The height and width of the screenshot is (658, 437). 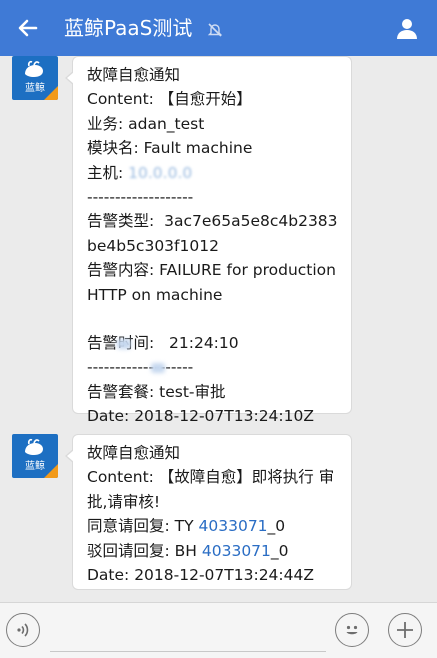 I want to click on message-alarm-type: 告警类型: 3ac7e65a5e8c4b2383be4b5c303f1012, so click(x=213, y=233).